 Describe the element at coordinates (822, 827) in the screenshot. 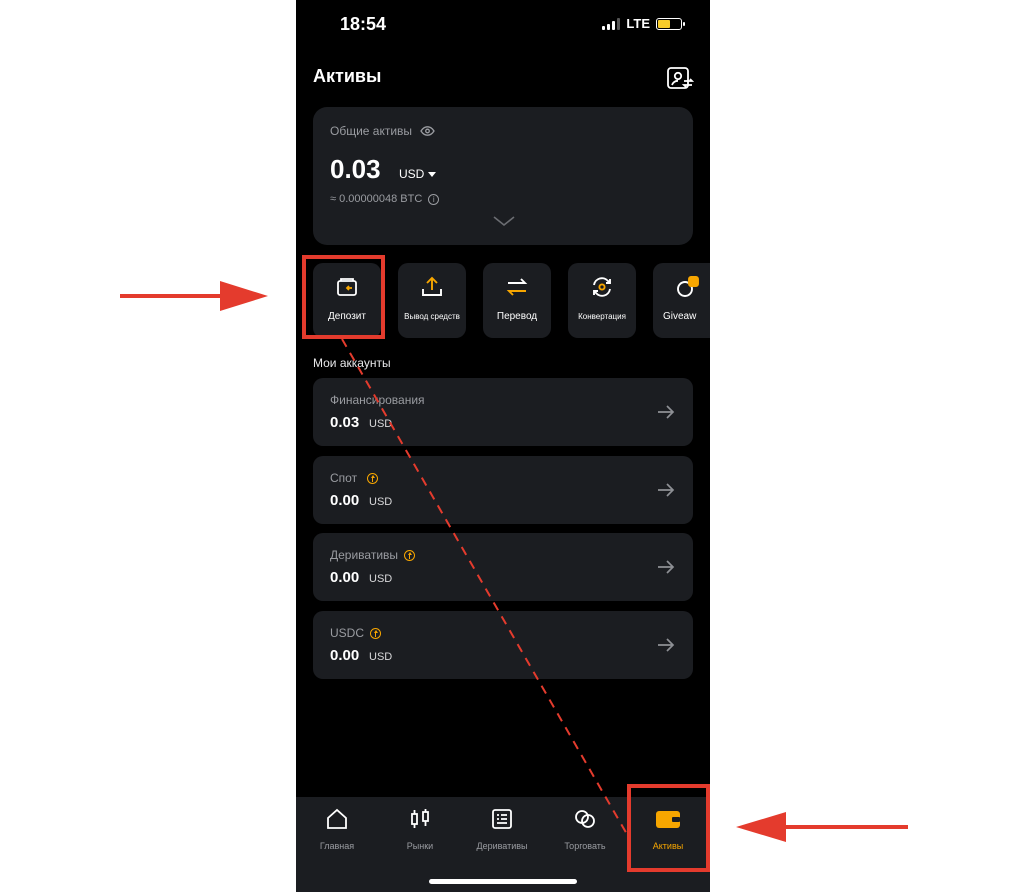

I see `right-arrow-pointer-icon` at that location.